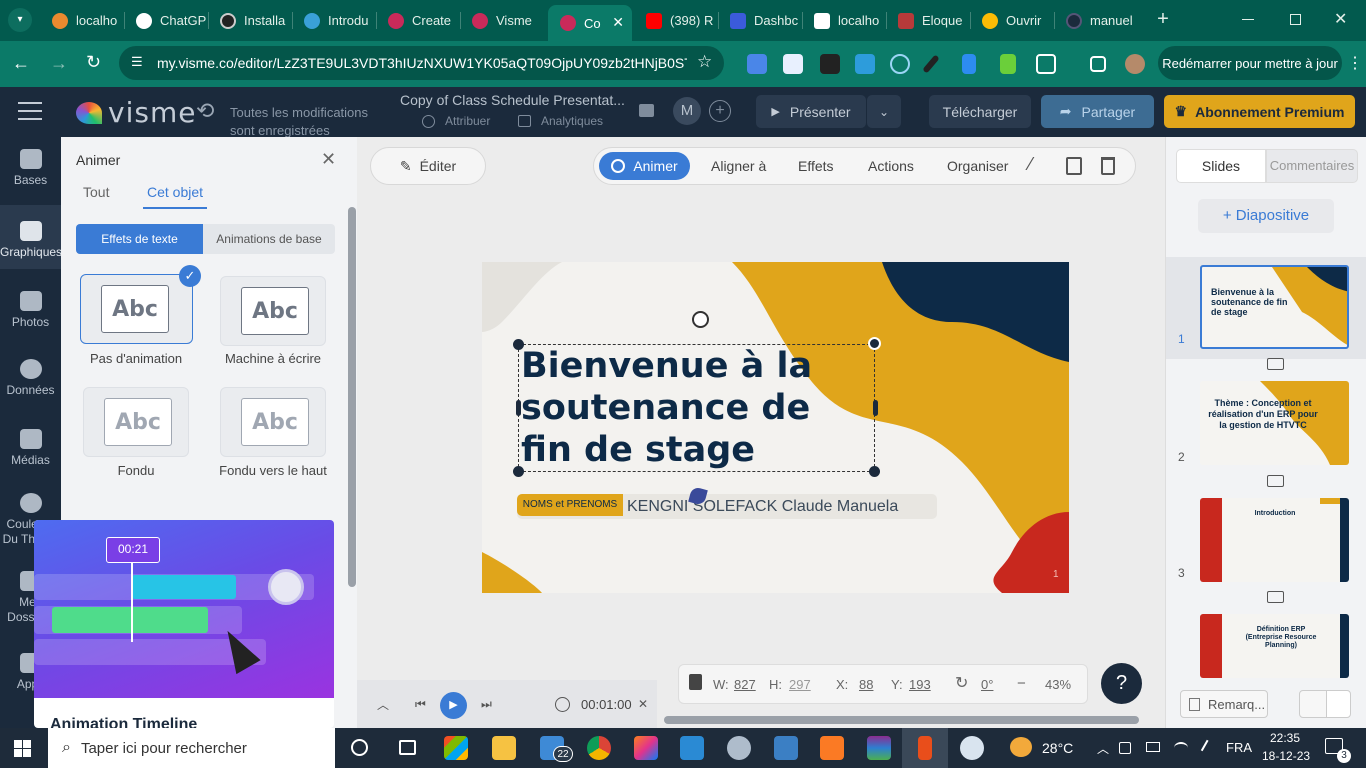 The height and width of the screenshot is (768, 1366). I want to click on invite-collaborator-icon: +, so click(720, 111).